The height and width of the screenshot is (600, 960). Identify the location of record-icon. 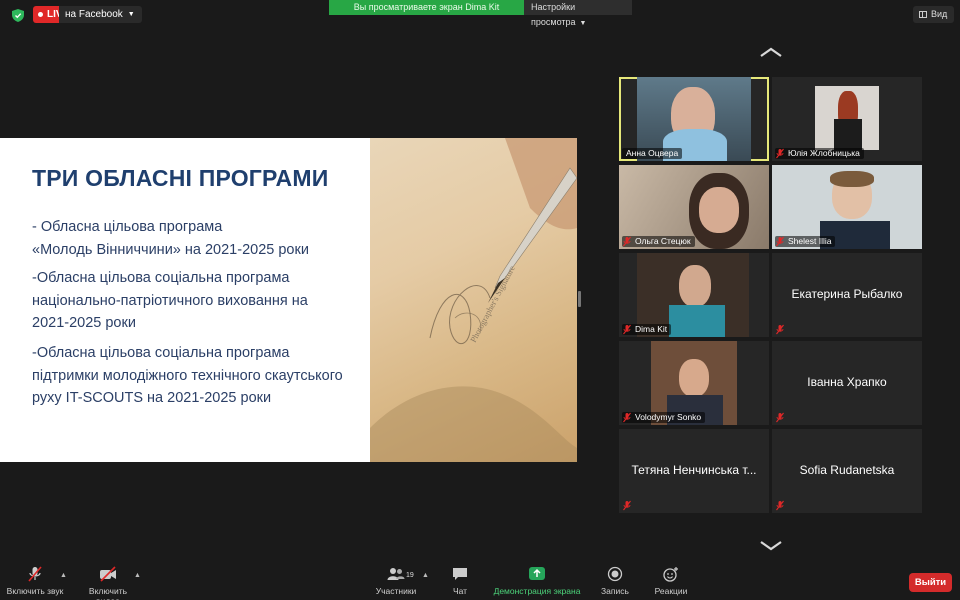
(615, 574).